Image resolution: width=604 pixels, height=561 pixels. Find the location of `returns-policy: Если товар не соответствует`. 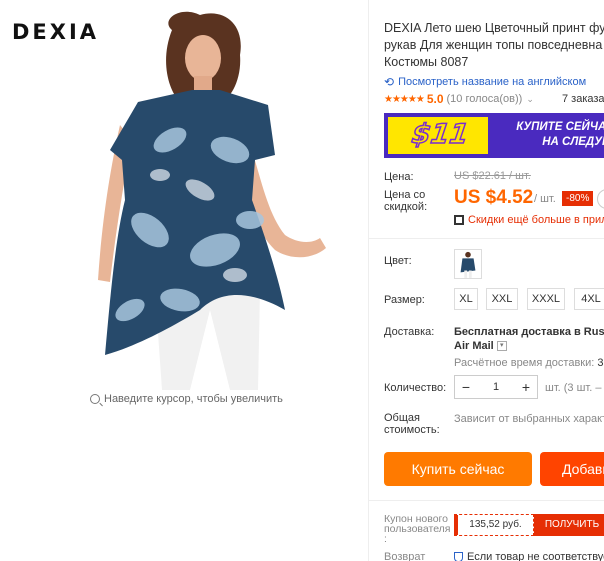

returns-policy: Если товар не соответствует is located at coordinates (529, 556).